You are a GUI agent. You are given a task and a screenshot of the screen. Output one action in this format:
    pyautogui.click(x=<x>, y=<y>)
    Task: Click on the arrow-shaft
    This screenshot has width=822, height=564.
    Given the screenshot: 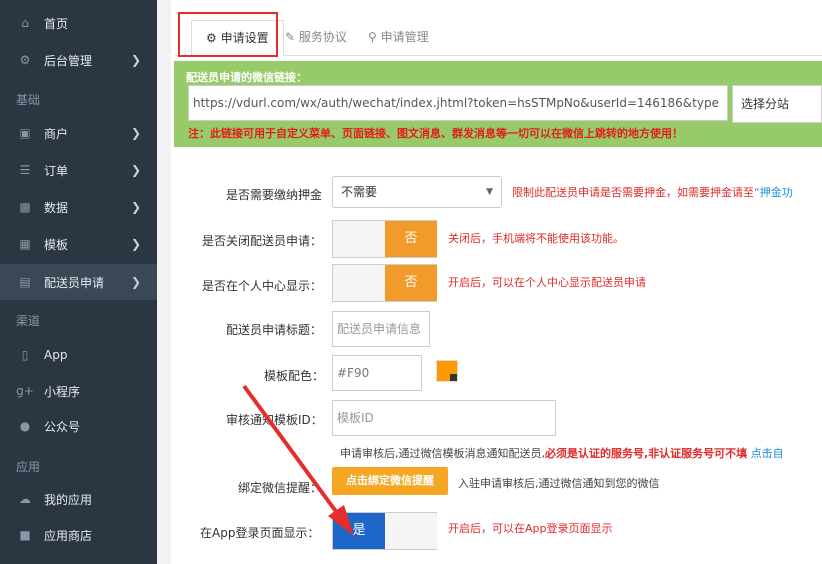 What is the action you would take?
    pyautogui.click(x=292, y=451)
    